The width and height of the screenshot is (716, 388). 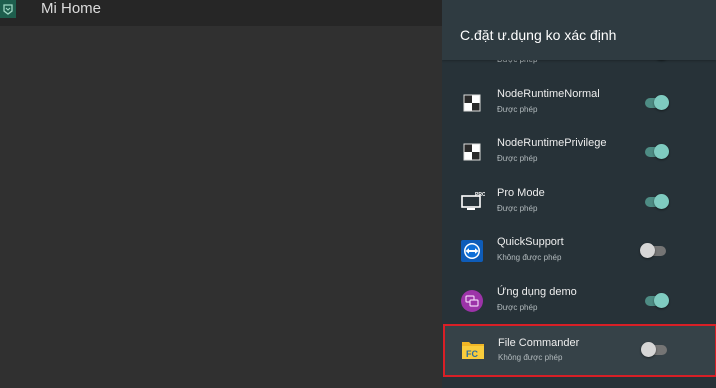 I want to click on app-name: NodeRuntimePrivilege, so click(x=552, y=143).